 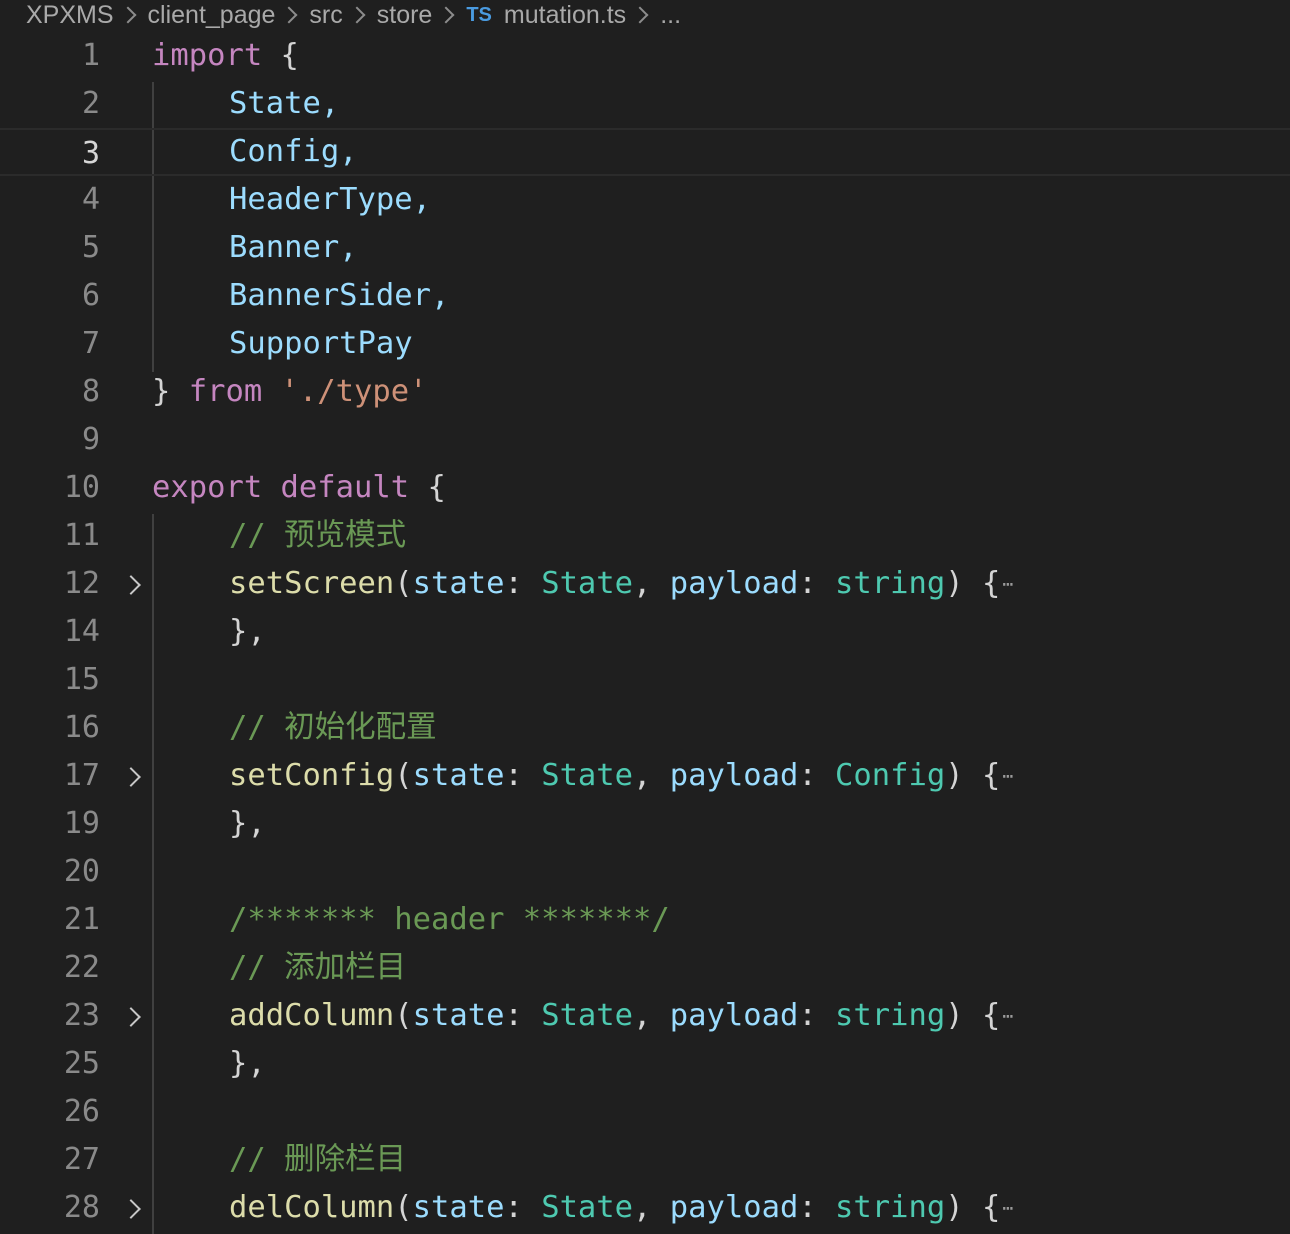 I want to click on breadcrumb-item-store: store, so click(x=405, y=15).